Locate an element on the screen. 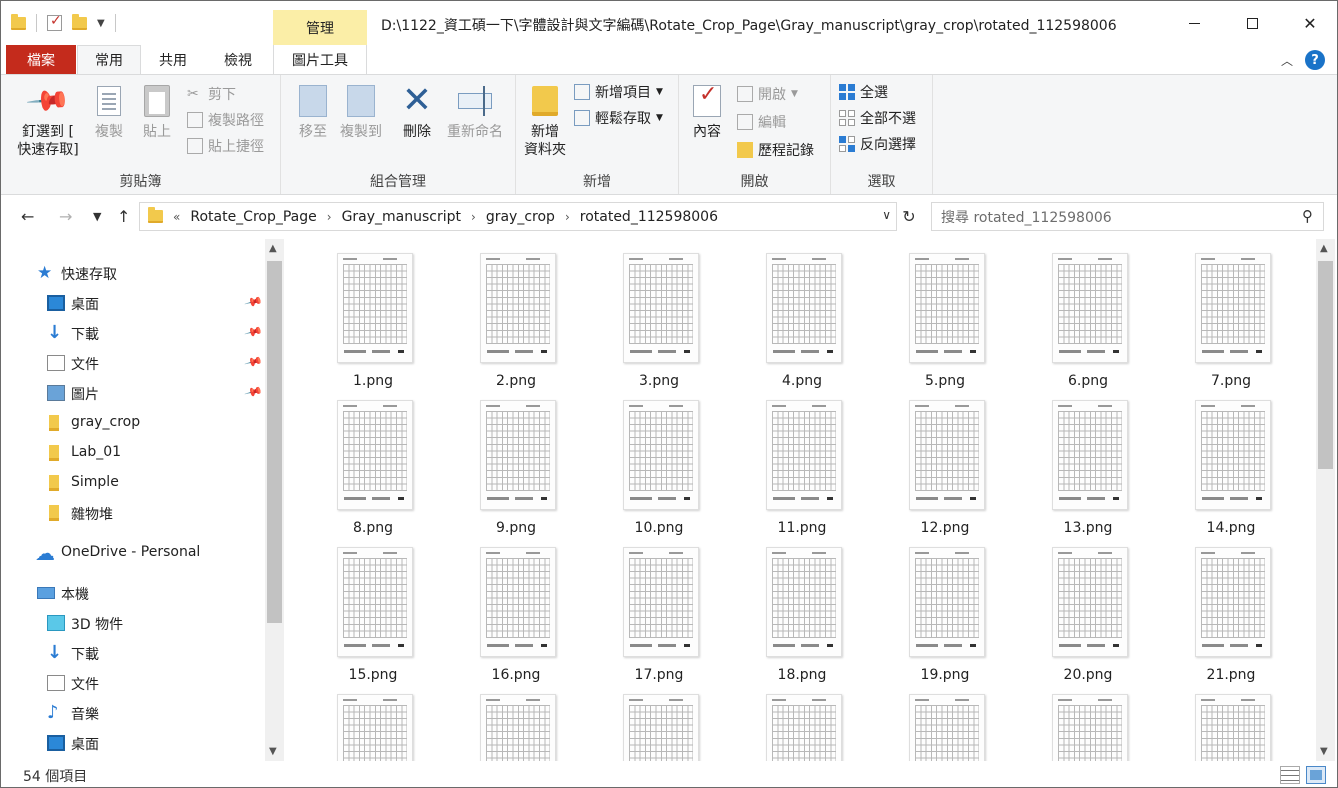  file-item: 11.png is located at coordinates (802, 461).